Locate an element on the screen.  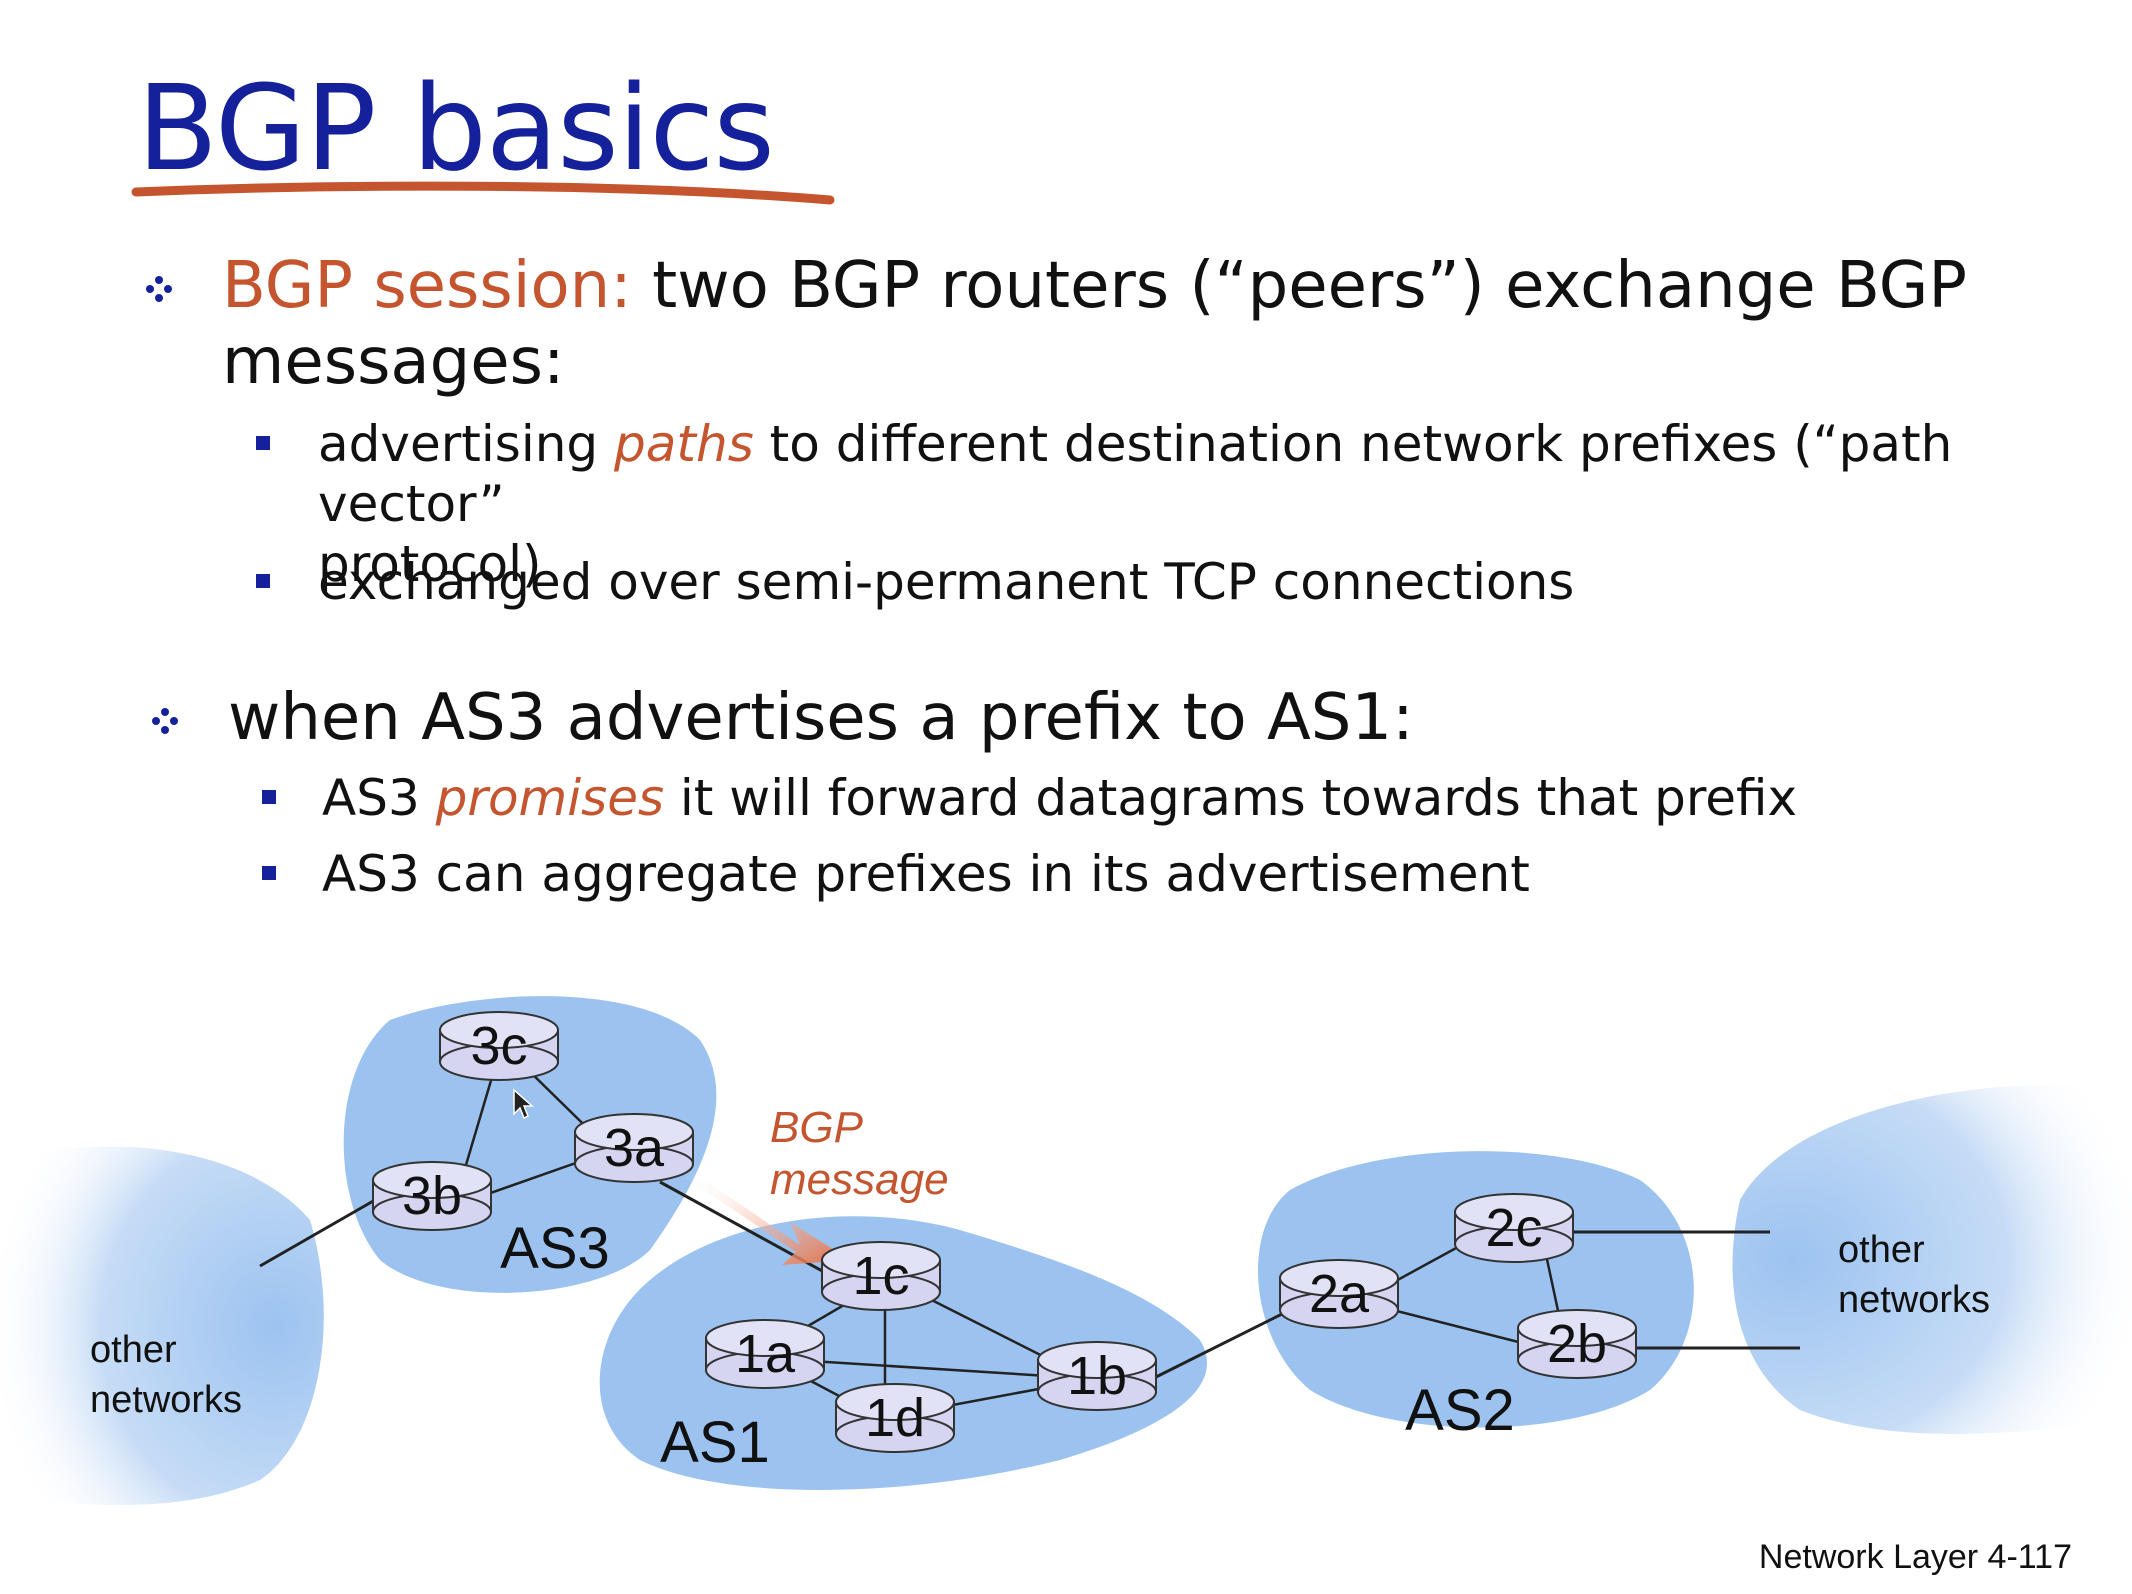
as2-label: AS2 is located at coordinates (1460, 1410).